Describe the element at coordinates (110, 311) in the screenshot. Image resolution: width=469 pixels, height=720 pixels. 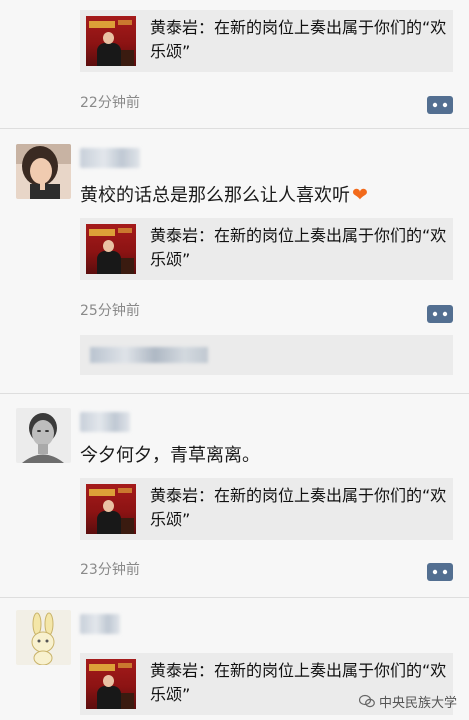
I see `post-timestamp: 25分钟前` at that location.